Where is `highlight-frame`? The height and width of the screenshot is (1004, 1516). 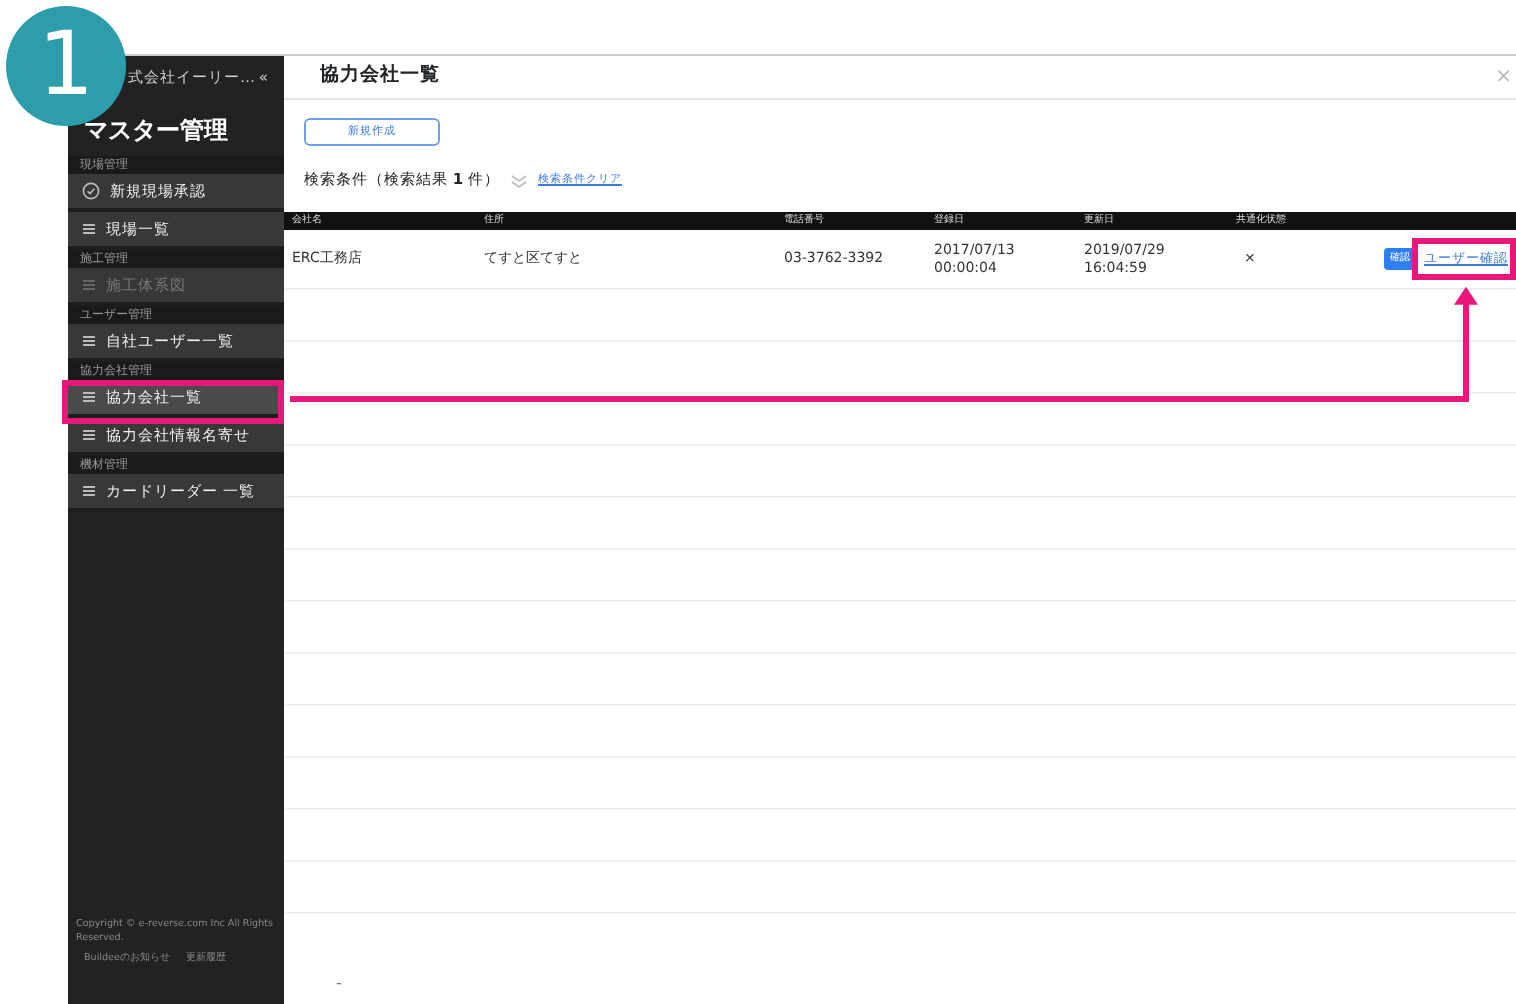
highlight-frame is located at coordinates (1464, 259).